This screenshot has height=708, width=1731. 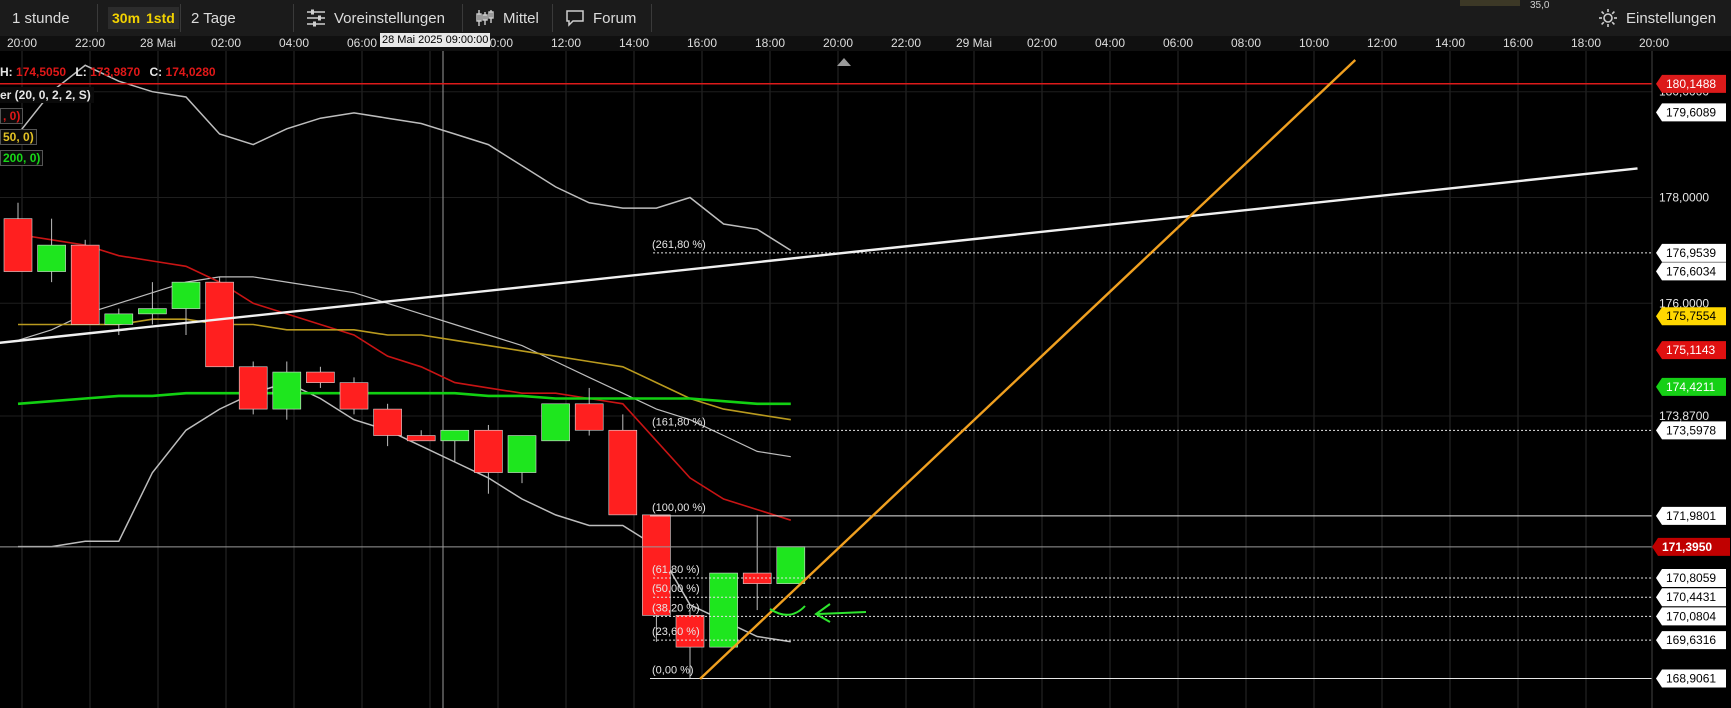 I want to click on ohlc-high-label: H:, so click(x=6, y=72).